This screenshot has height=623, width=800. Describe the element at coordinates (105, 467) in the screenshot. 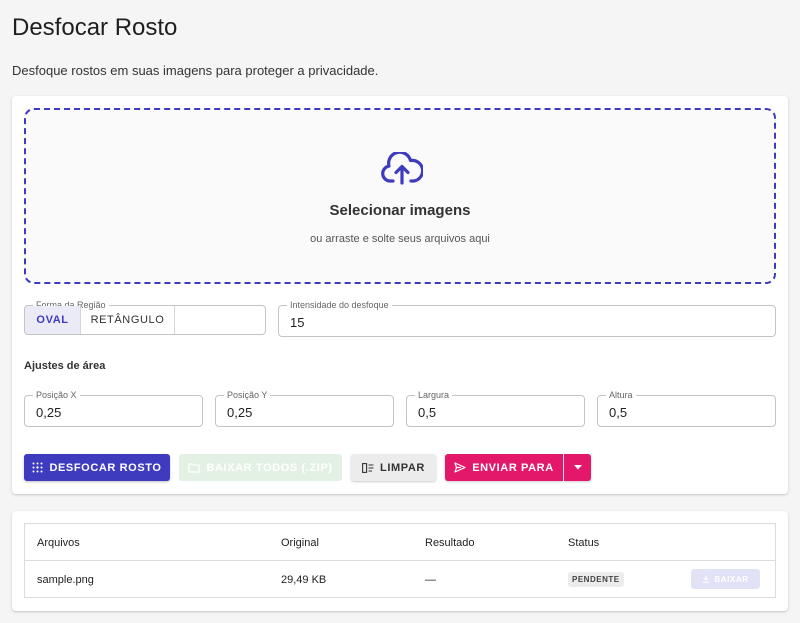

I see `blur-face-button-label: DESFOCAR ROSTO` at that location.